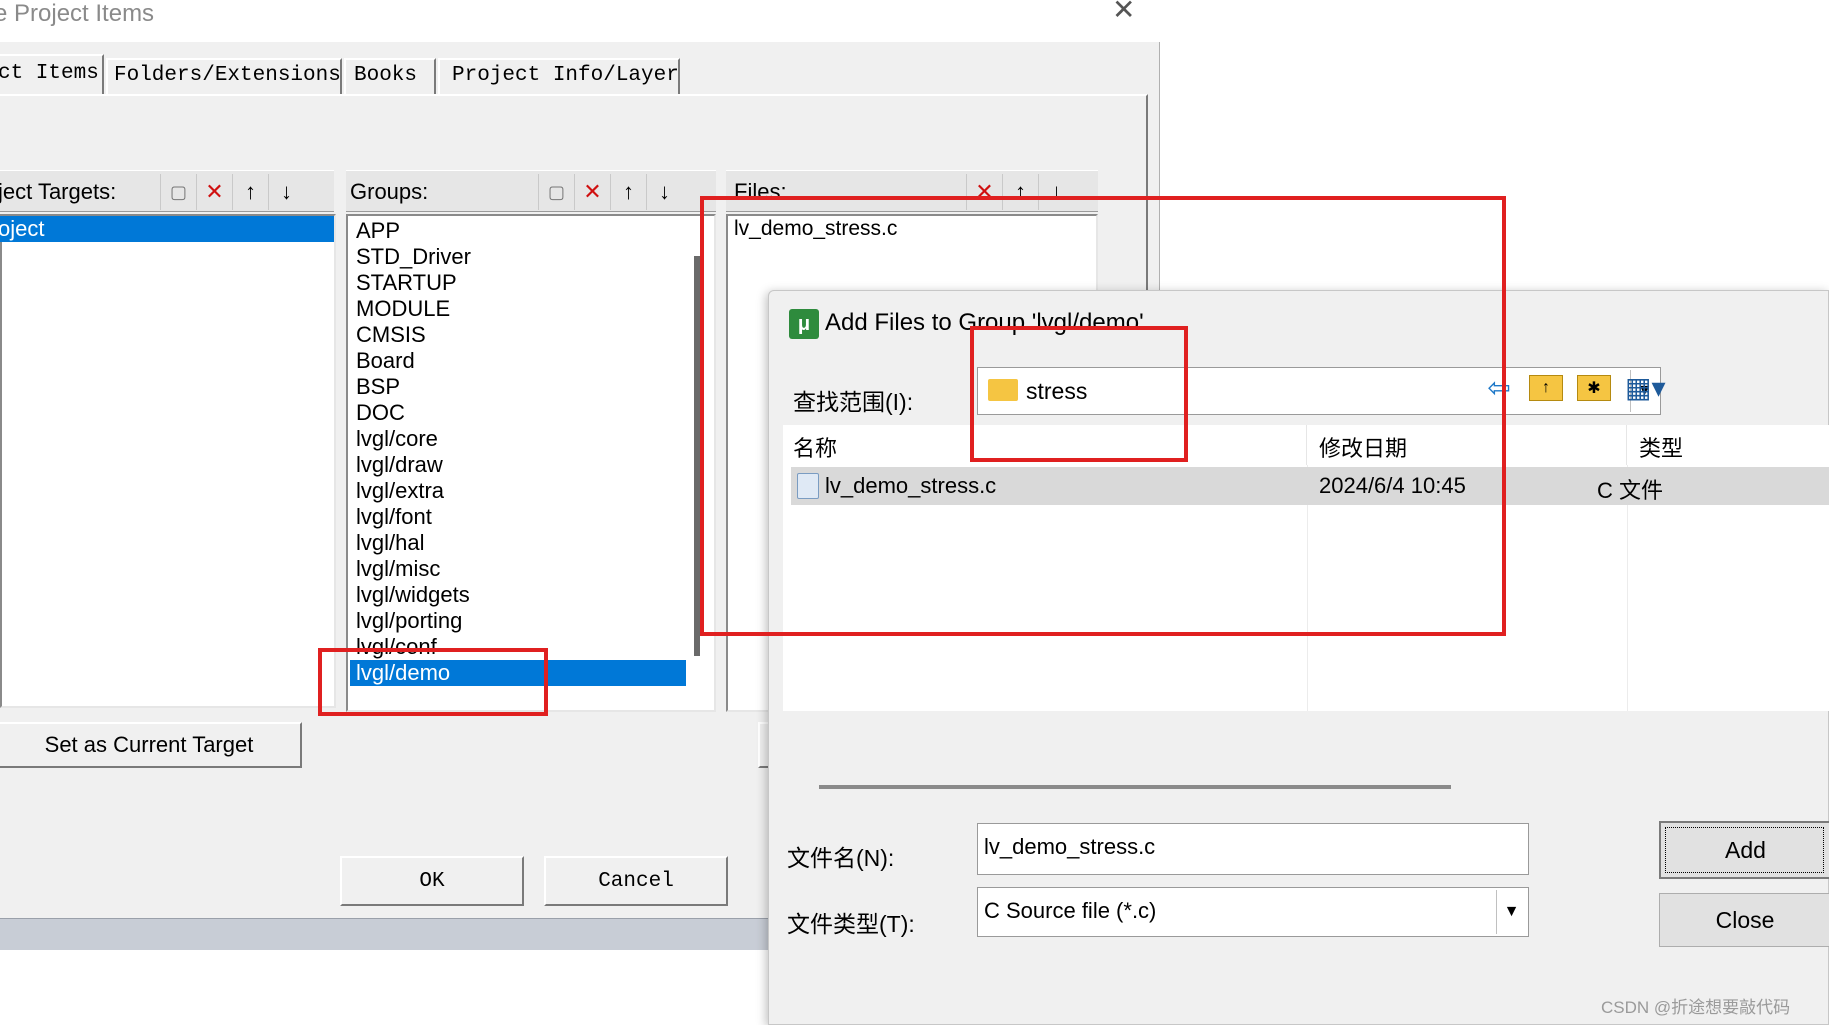  I want to click on list-item: MODULE, so click(518, 309).